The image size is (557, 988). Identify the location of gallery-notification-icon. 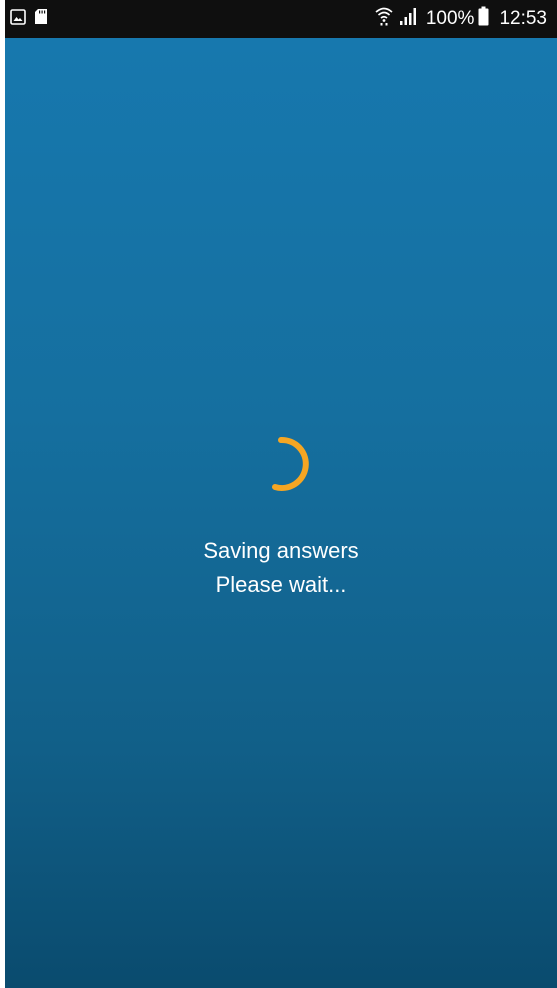
(18, 19).